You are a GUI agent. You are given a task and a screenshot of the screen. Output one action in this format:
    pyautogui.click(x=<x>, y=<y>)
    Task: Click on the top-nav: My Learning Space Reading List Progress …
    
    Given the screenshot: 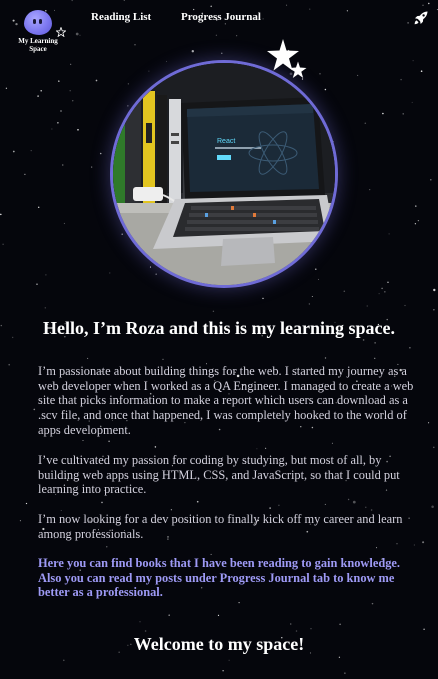 What is the action you would take?
    pyautogui.click(x=219, y=30)
    